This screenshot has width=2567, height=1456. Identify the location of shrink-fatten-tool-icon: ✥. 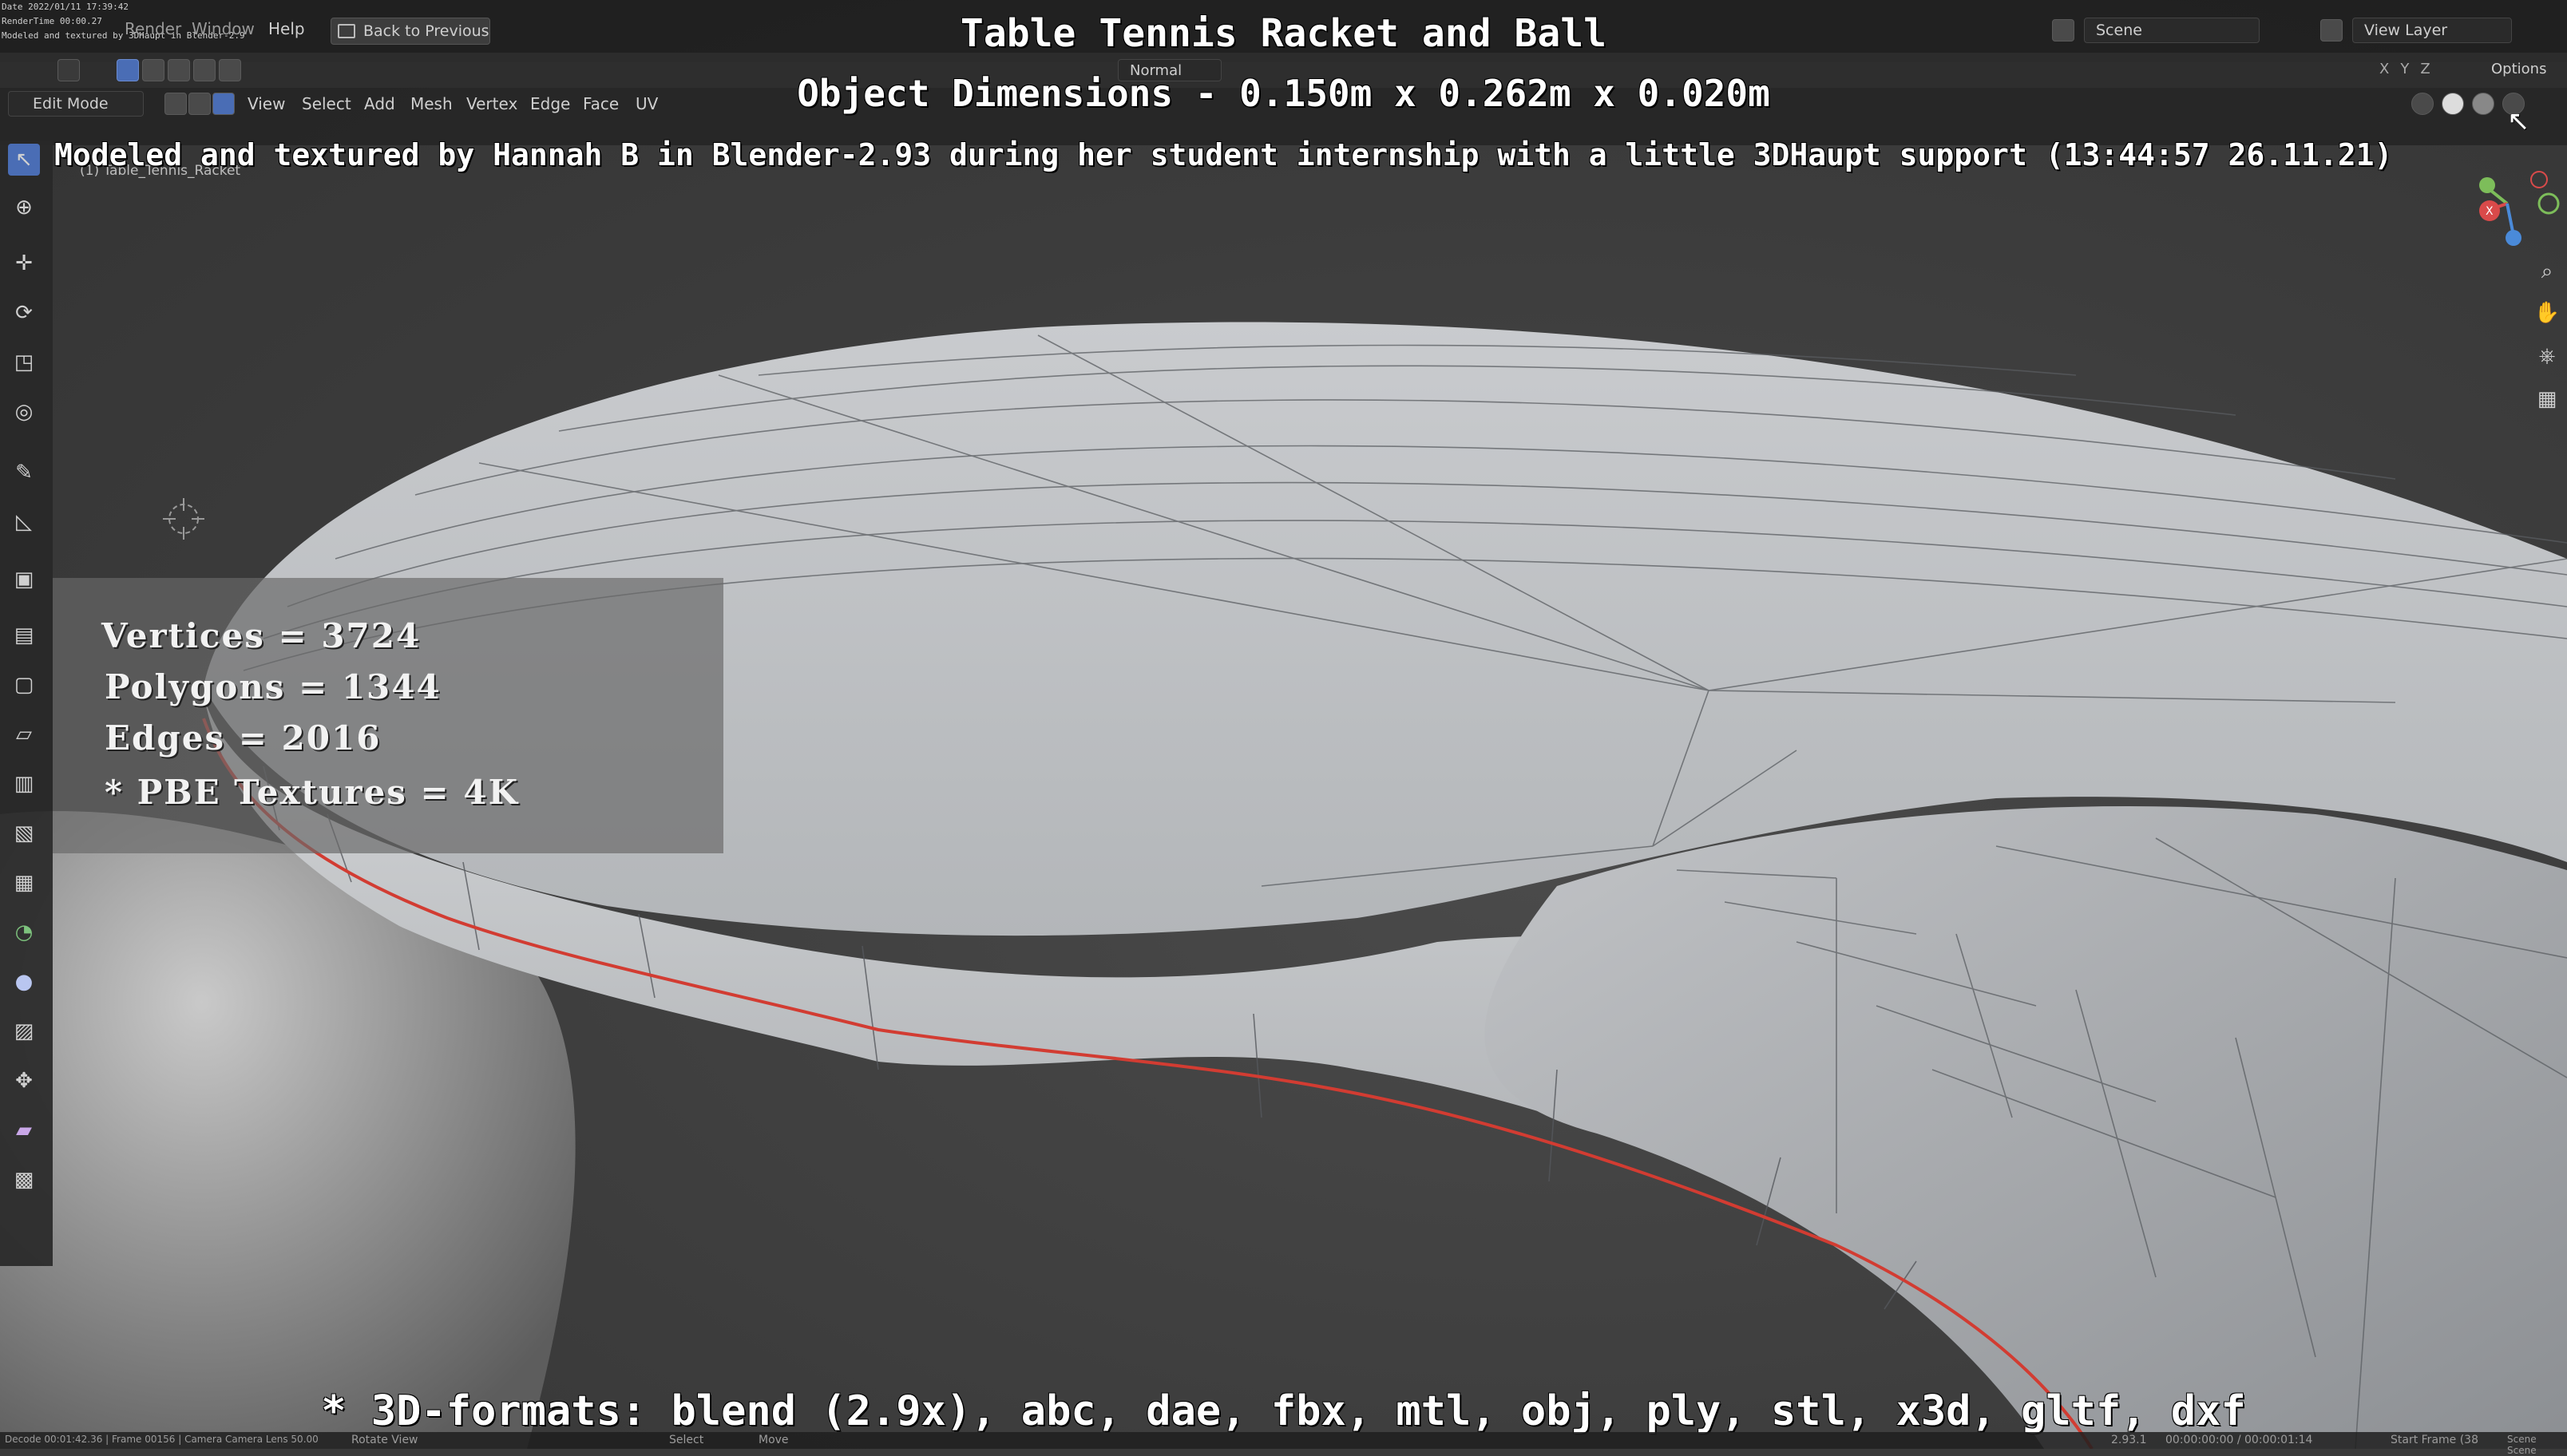
(24, 1081).